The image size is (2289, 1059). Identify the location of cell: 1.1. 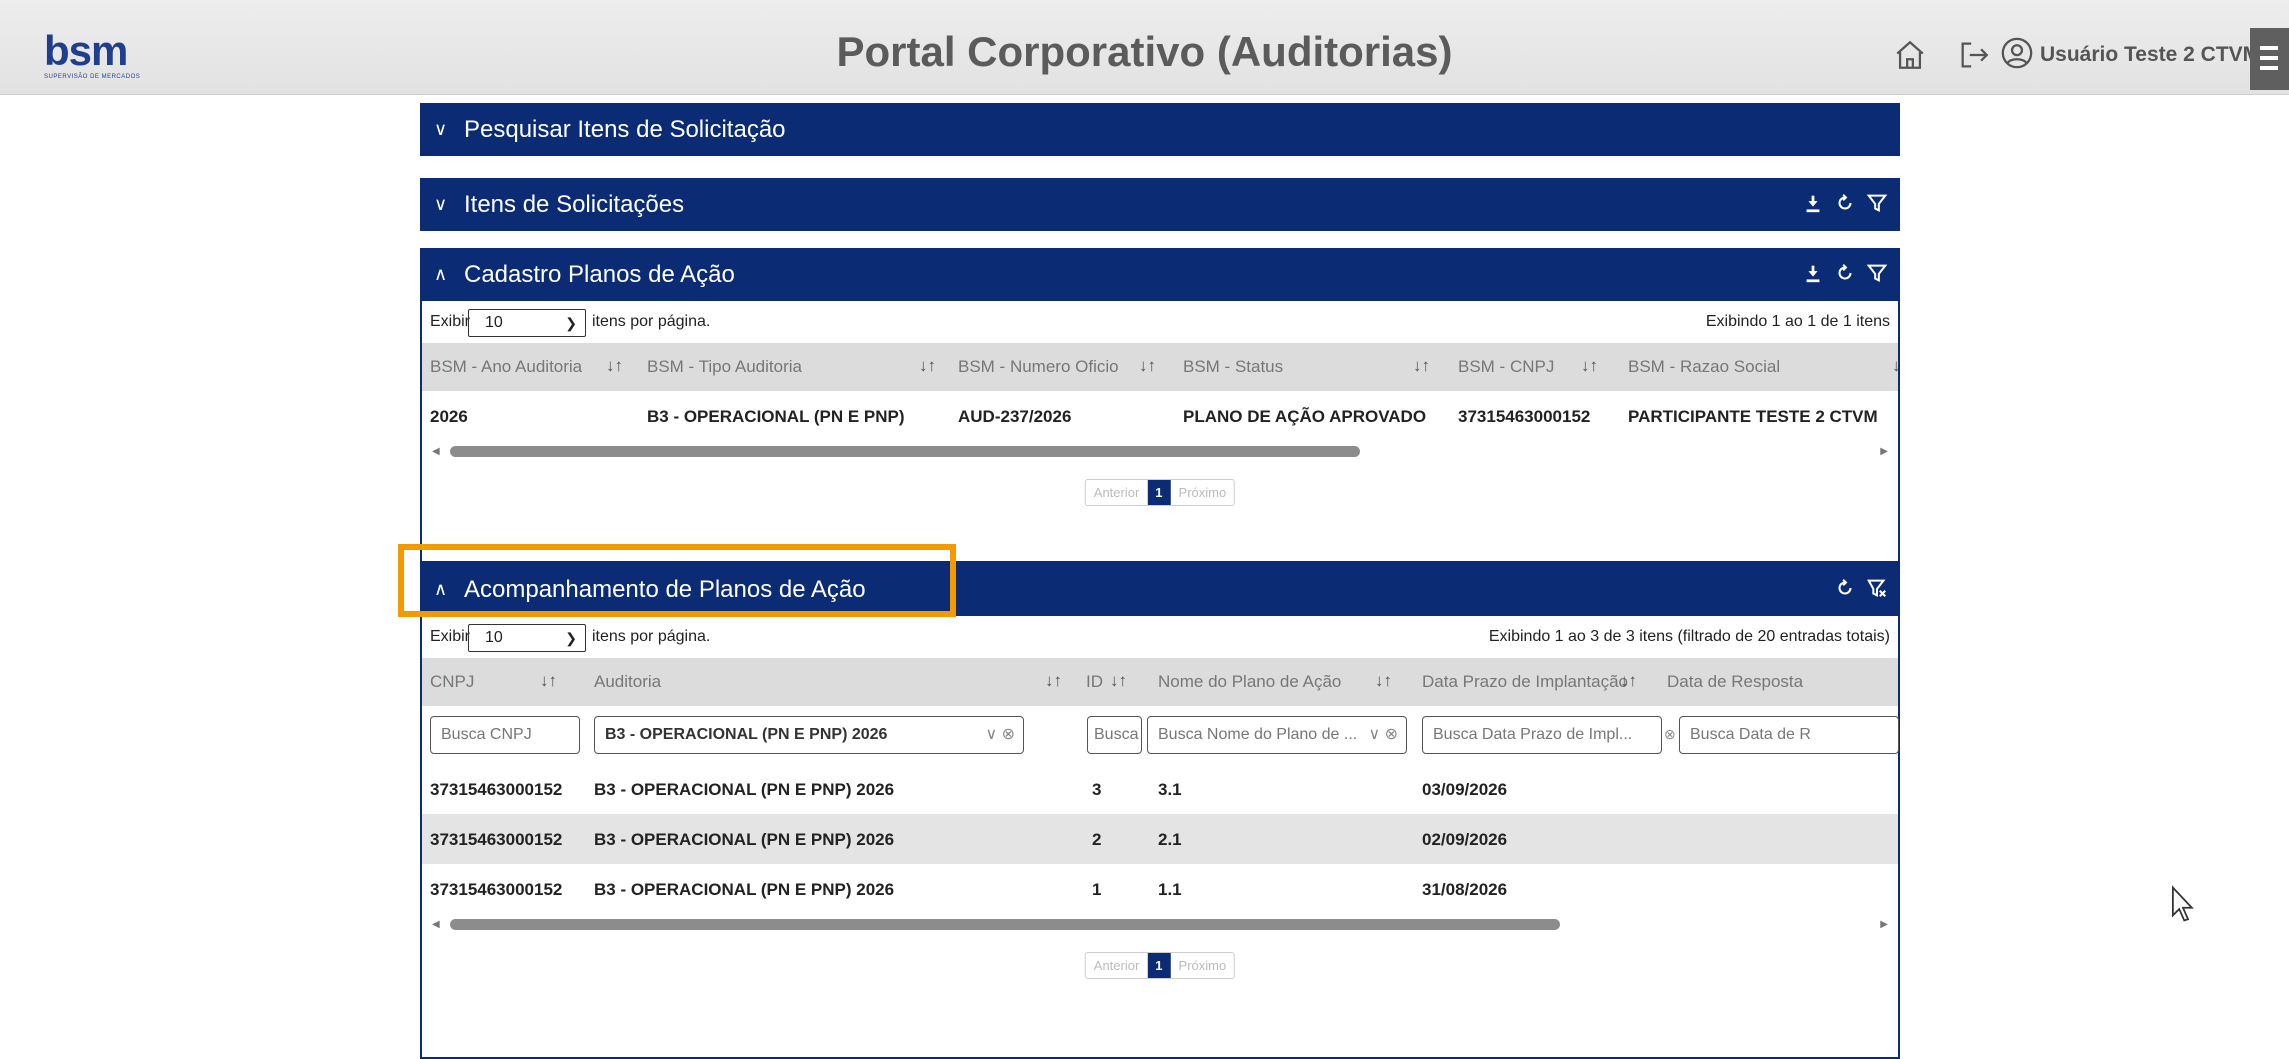
(1170, 889).